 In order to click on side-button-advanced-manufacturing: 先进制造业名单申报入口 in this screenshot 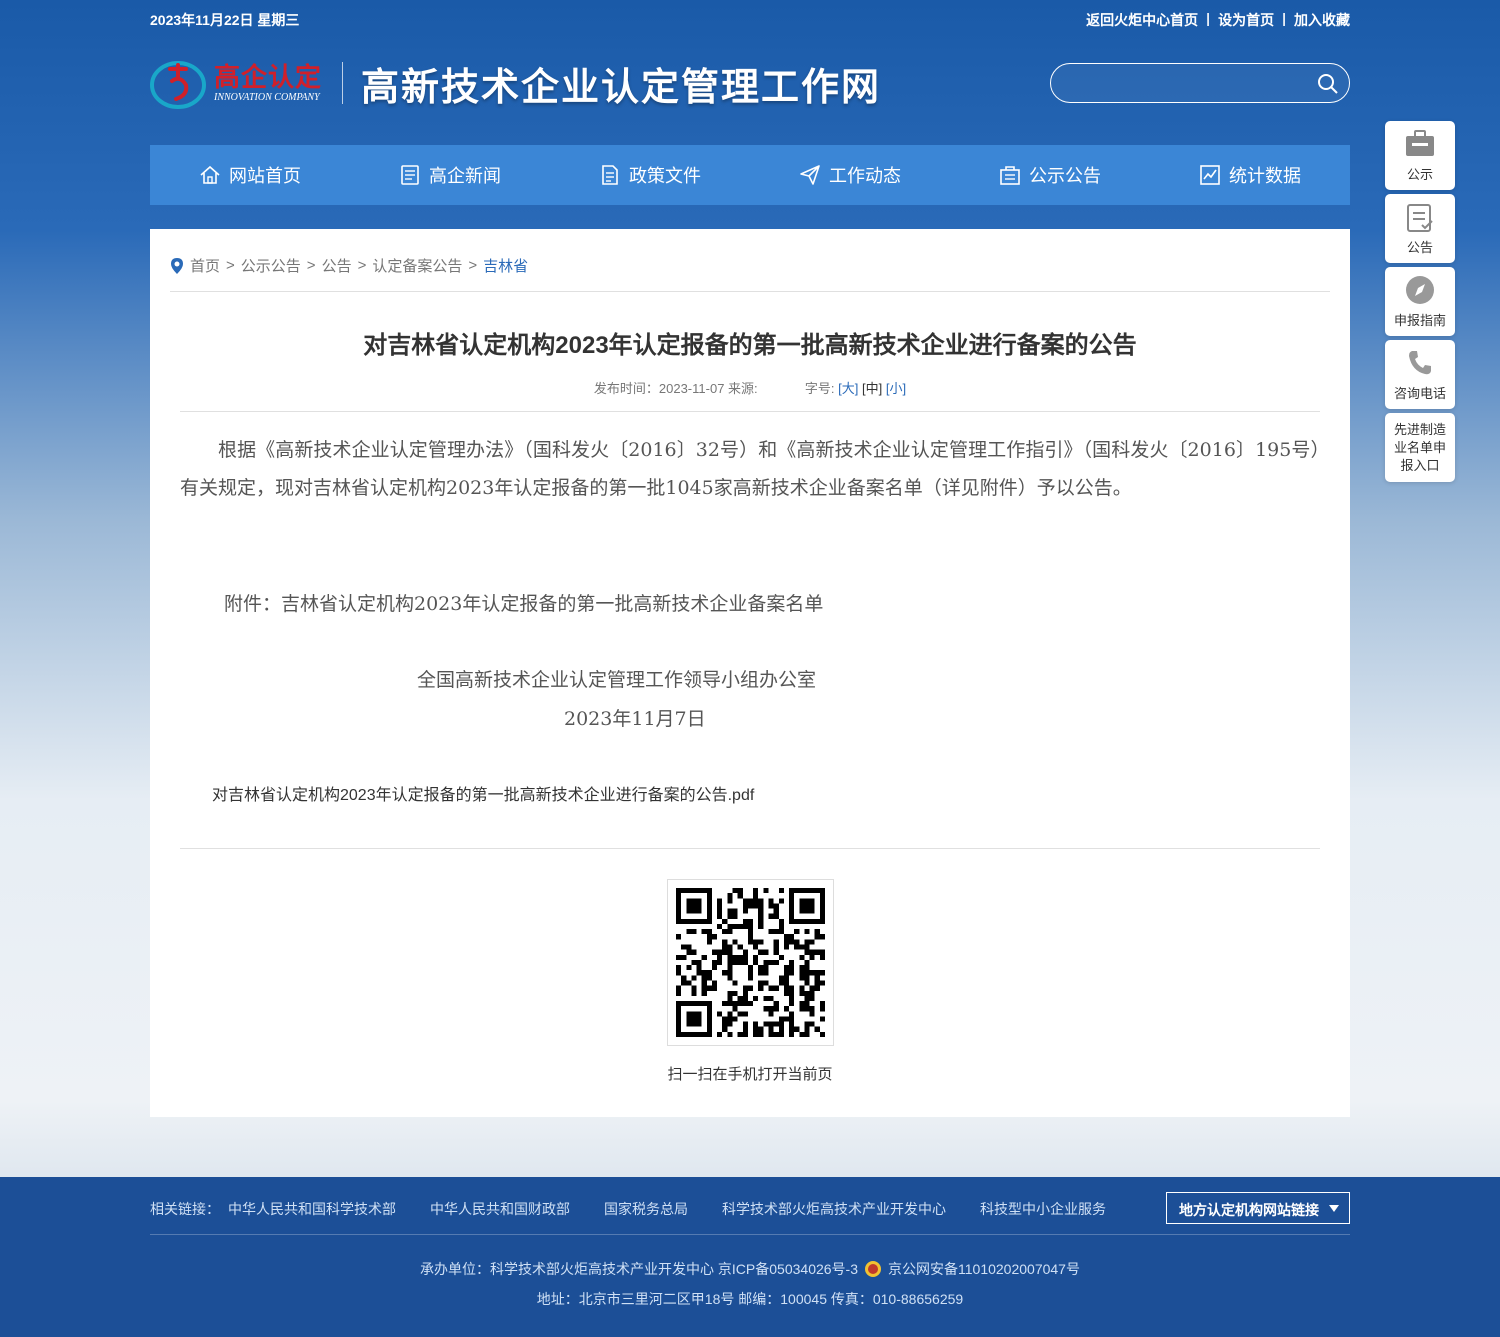, I will do `click(1420, 447)`.